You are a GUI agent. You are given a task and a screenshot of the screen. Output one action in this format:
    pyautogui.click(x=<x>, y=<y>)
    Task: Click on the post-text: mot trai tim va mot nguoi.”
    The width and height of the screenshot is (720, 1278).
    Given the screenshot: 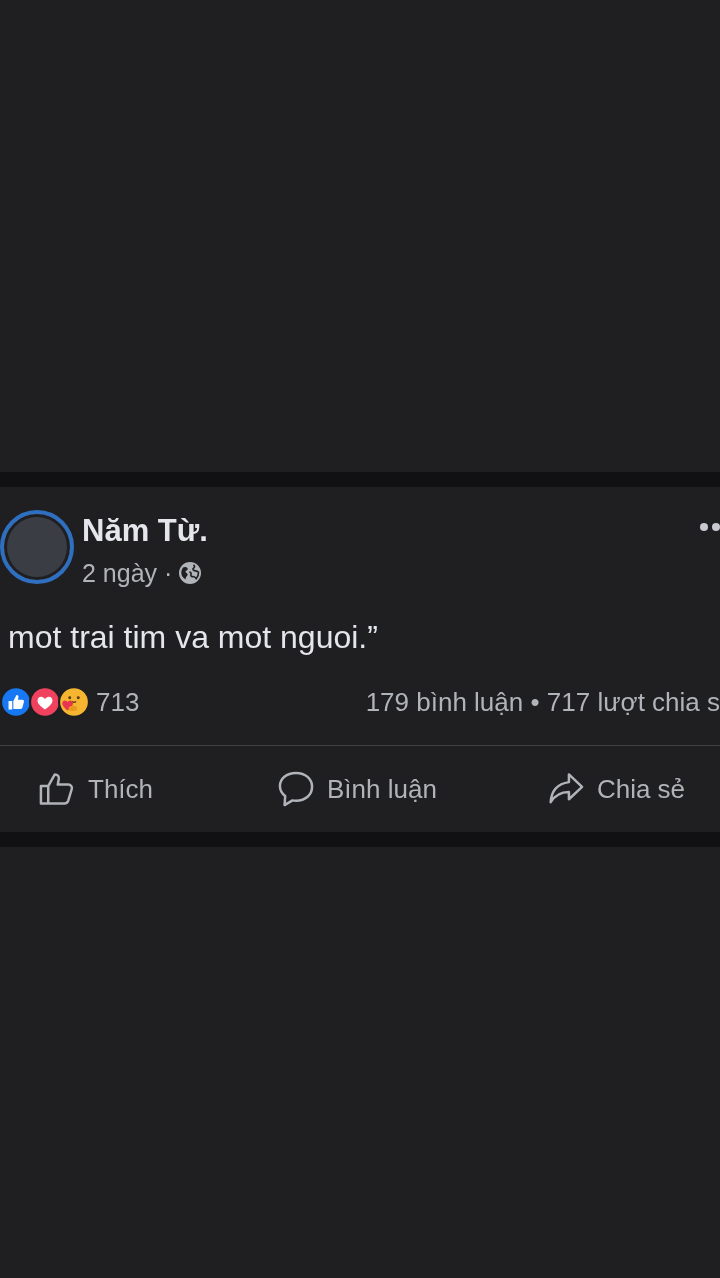 What is the action you would take?
    pyautogui.click(x=193, y=637)
    